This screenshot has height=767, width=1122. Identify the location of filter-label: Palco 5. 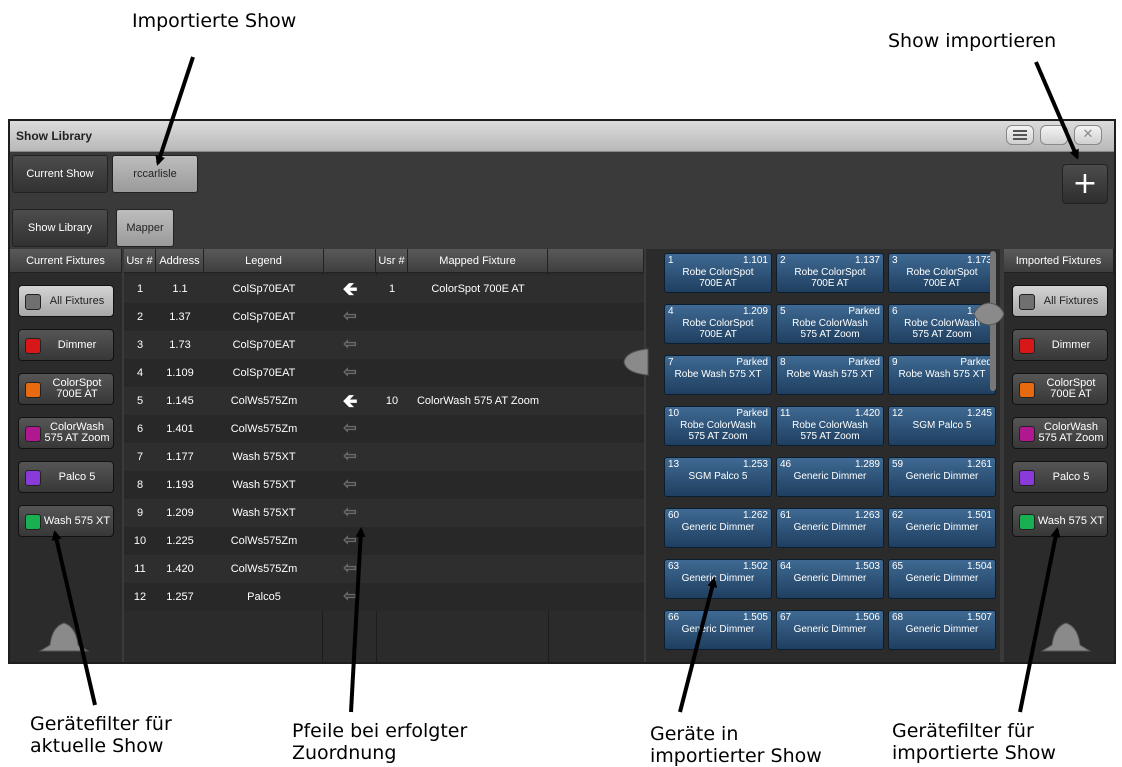
(77, 476).